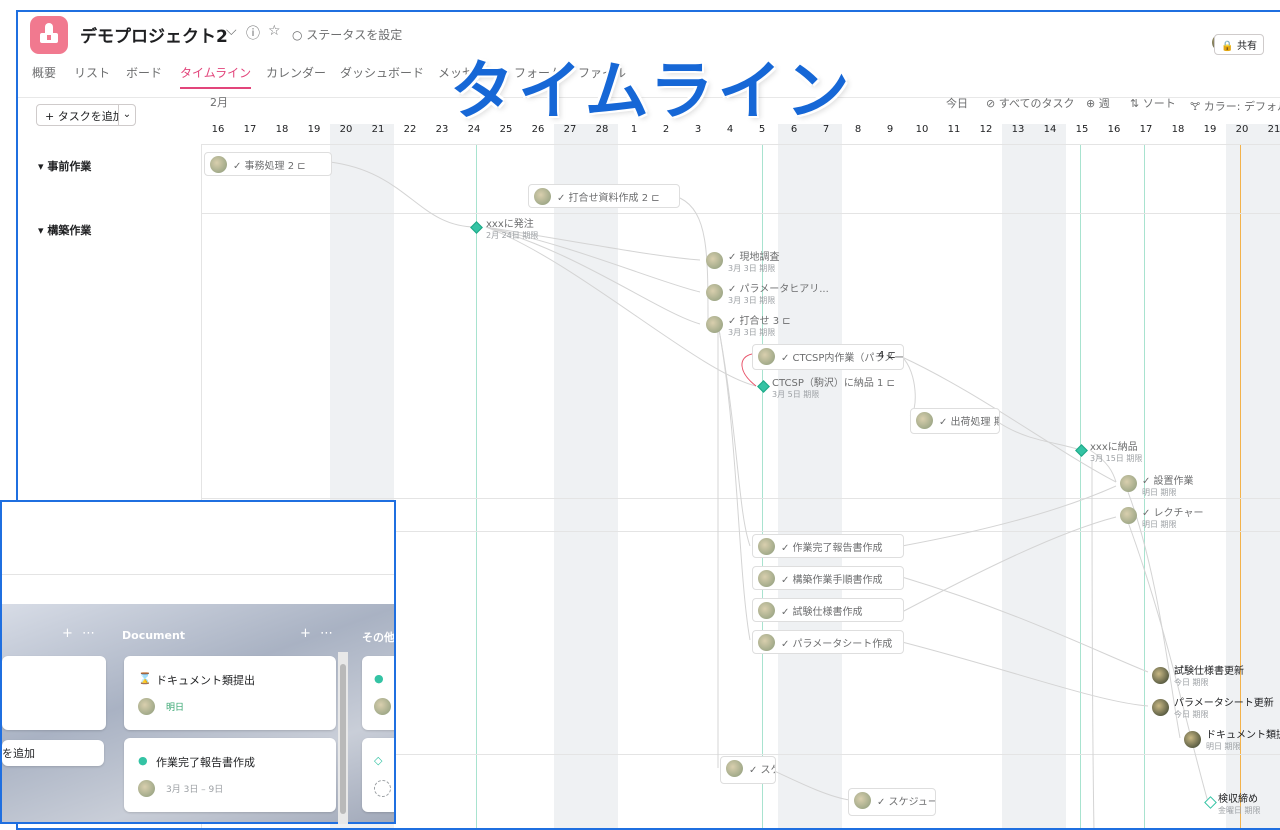 Image resolution: width=1280 pixels, height=830 pixels. Describe the element at coordinates (1191, 714) in the screenshot. I see `due-date: 今日 期限` at that location.